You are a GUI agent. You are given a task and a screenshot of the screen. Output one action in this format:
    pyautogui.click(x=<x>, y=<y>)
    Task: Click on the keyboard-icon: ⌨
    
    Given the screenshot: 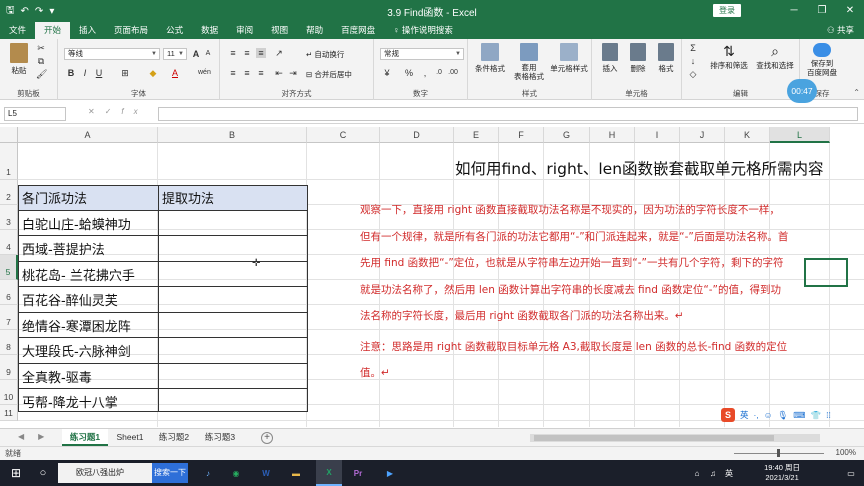 What is the action you would take?
    pyautogui.click(x=799, y=415)
    